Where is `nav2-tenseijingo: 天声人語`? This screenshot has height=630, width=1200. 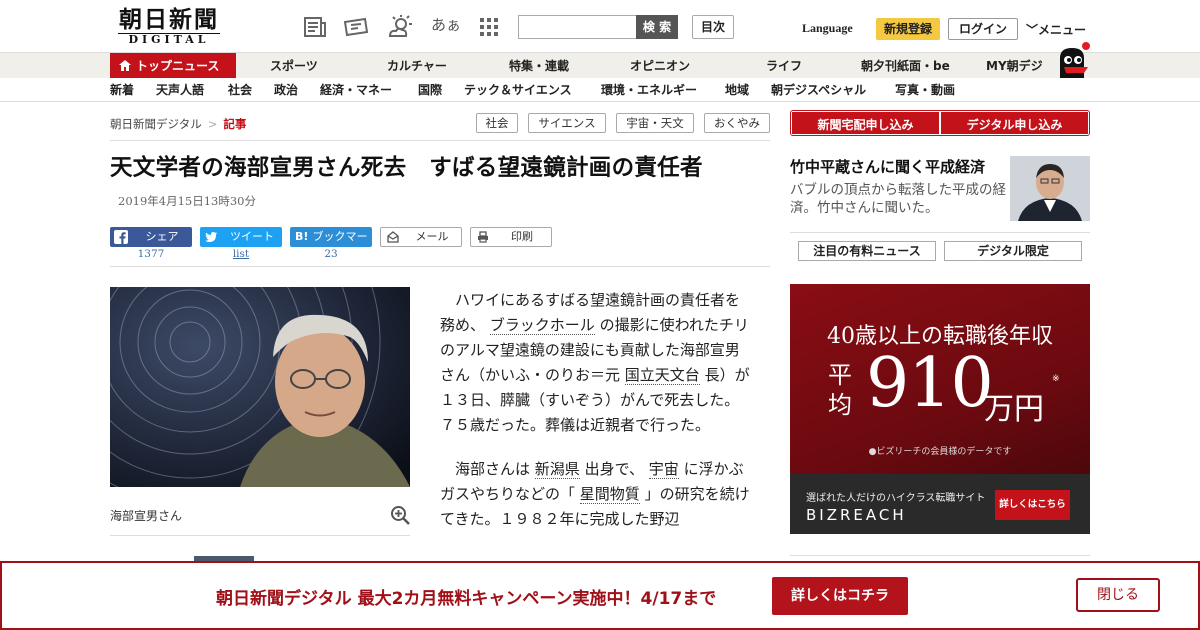
nav2-tenseijingo: 天声人語 is located at coordinates (180, 90).